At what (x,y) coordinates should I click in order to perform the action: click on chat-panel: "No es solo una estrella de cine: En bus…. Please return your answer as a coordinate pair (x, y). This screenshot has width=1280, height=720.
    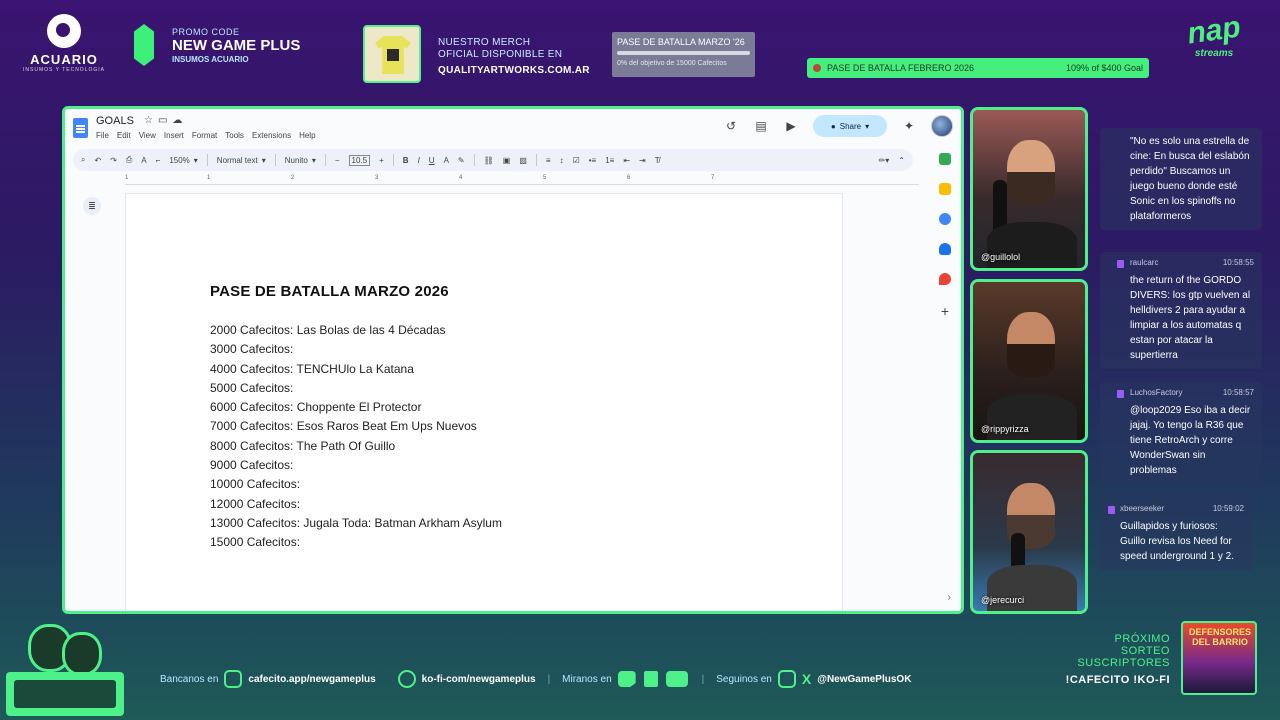
    Looking at the image, I should click on (1183, 363).